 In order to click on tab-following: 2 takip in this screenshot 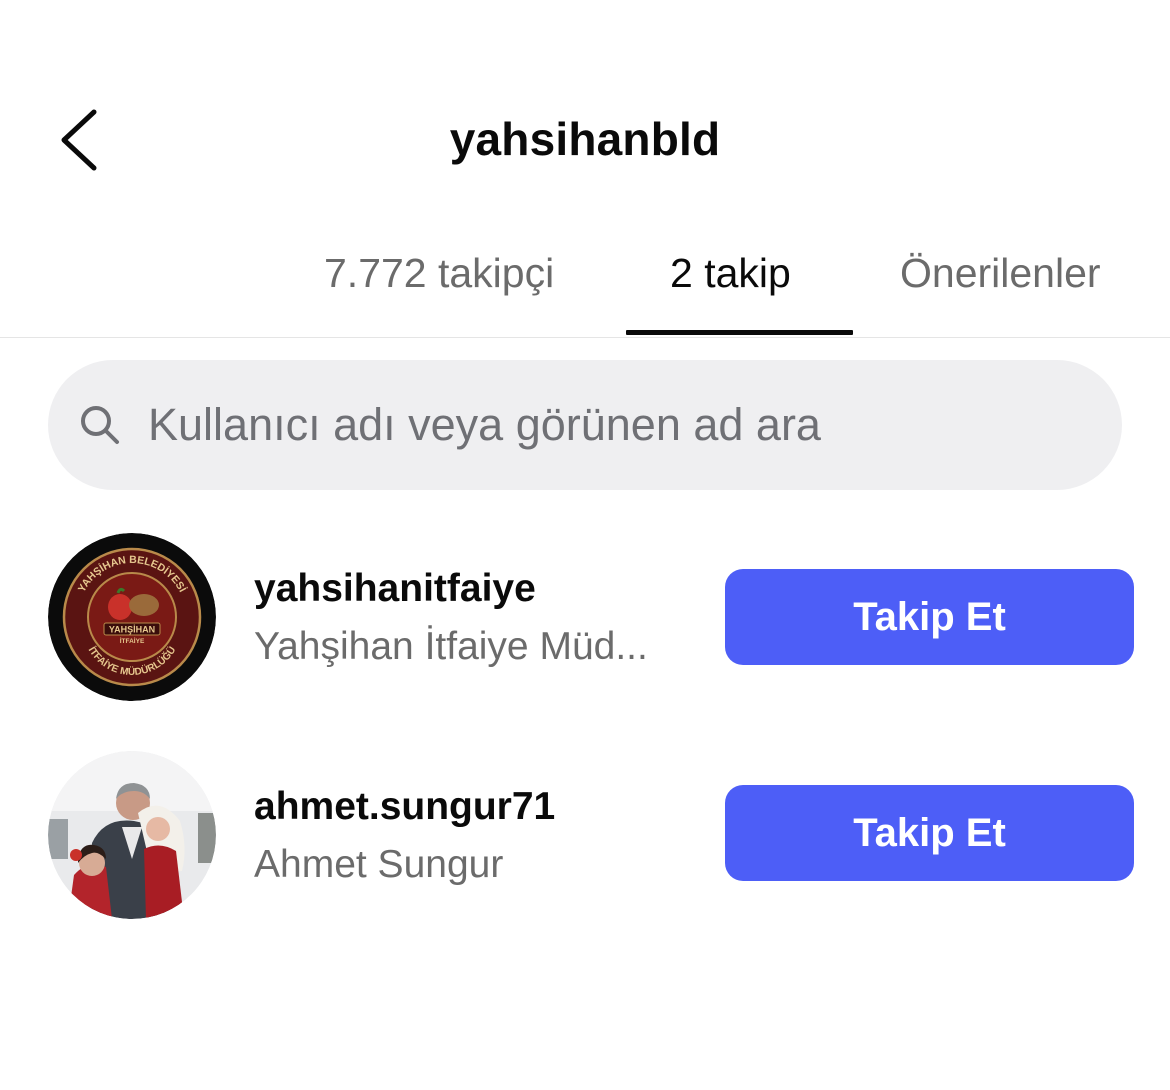, I will do `click(730, 273)`.